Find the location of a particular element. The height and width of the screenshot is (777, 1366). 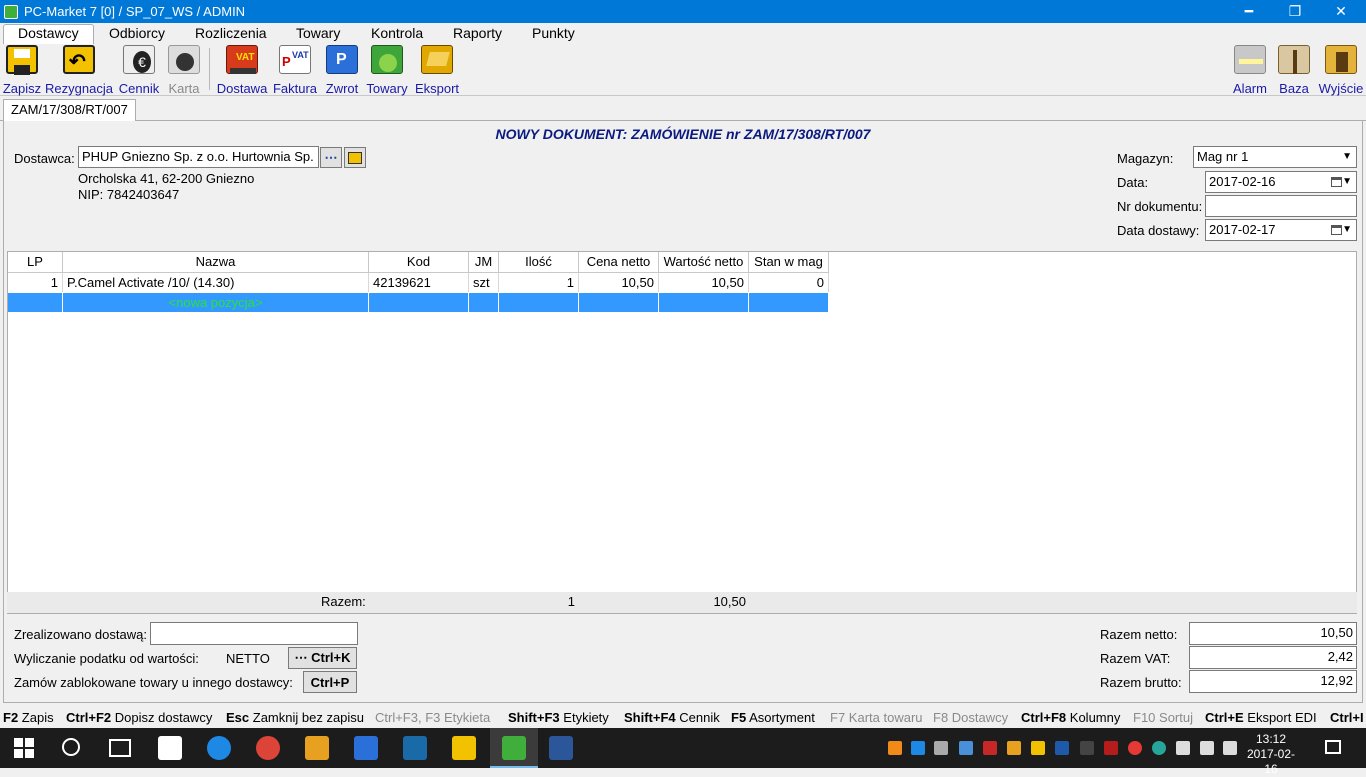

date-field: 2017-02-16 ▼ is located at coordinates (1281, 182).